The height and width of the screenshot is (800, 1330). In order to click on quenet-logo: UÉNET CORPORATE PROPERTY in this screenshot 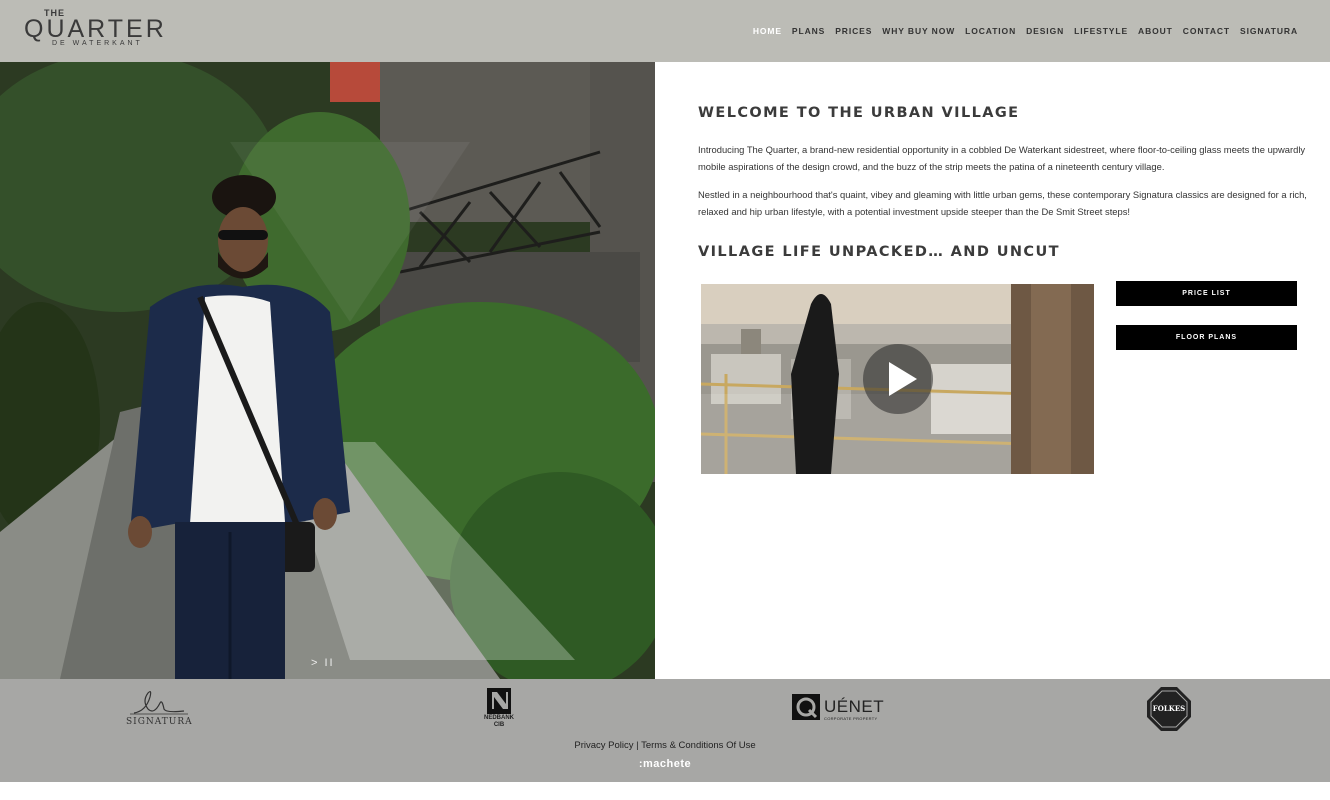, I will do `click(838, 709)`.